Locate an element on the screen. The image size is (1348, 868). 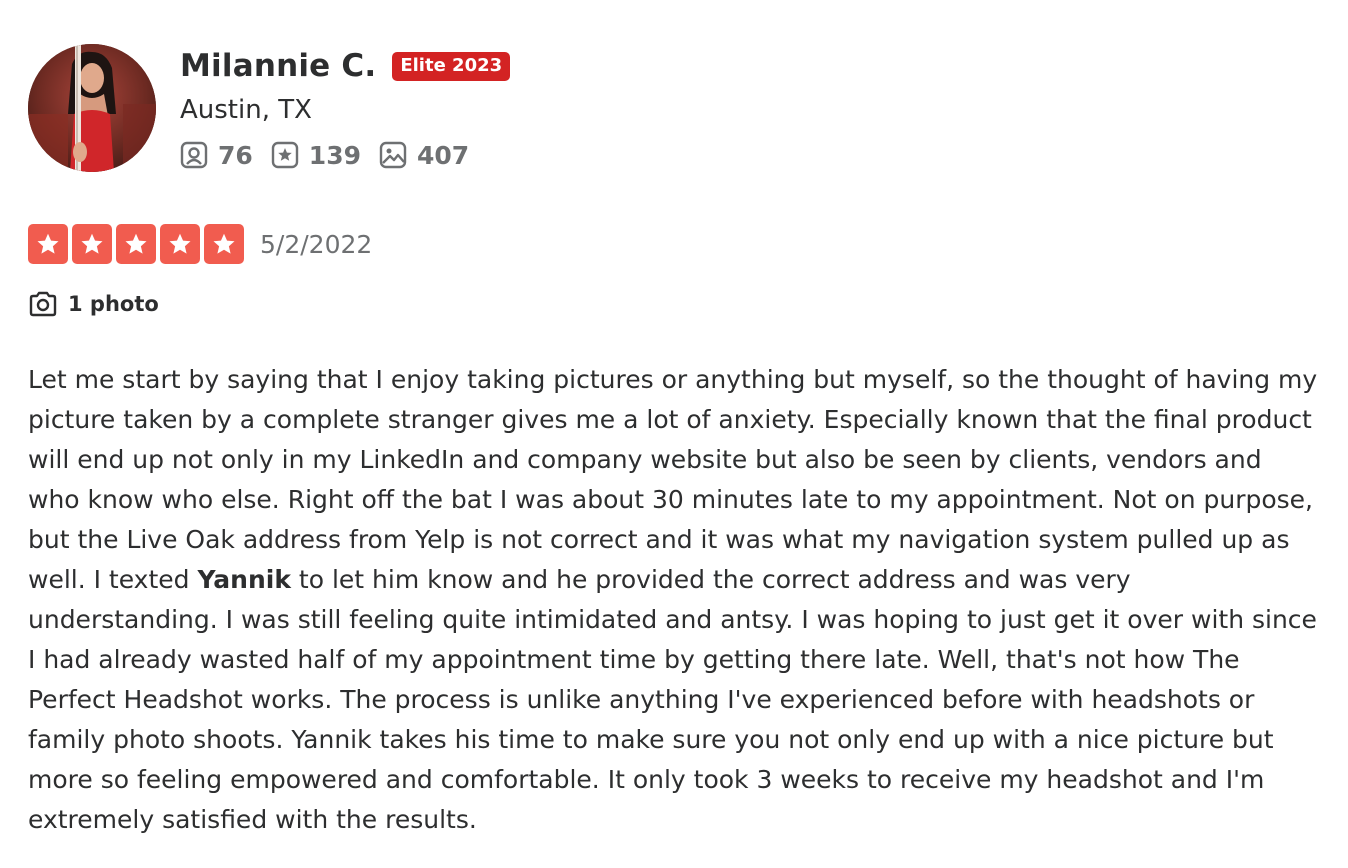
name-line: Milannie C. Elite 2023 is located at coordinates (345, 66).